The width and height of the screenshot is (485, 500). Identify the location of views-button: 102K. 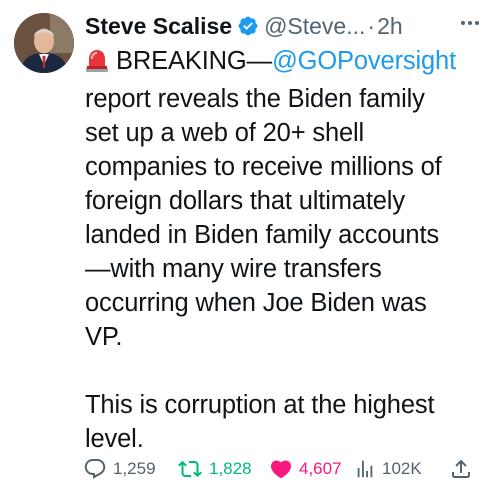
(388, 469).